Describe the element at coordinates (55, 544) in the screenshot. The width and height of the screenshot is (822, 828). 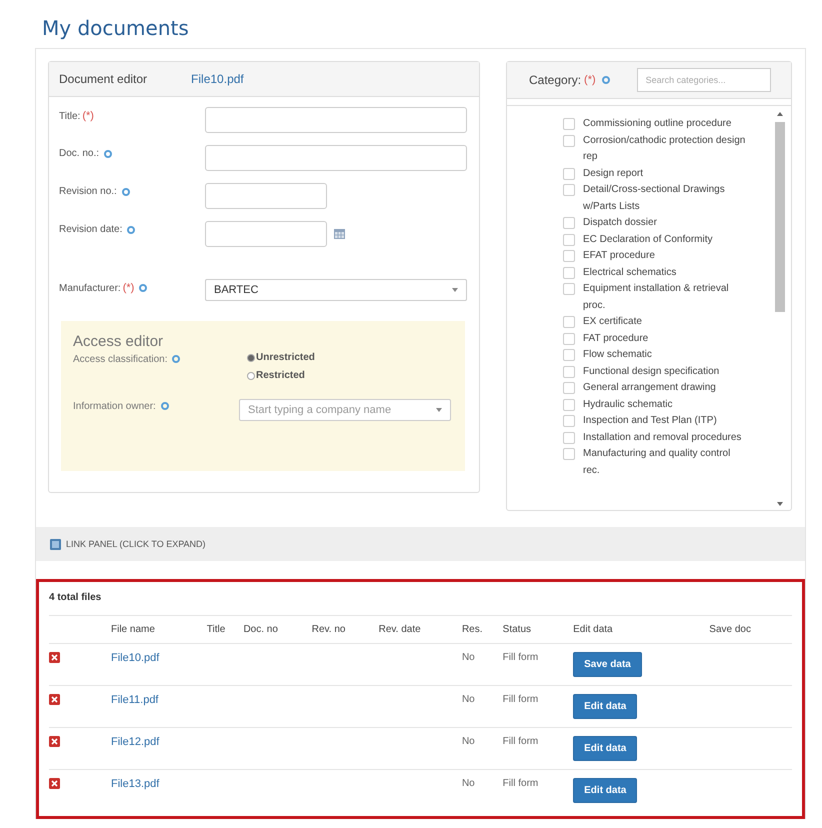
I see `expand-icon` at that location.